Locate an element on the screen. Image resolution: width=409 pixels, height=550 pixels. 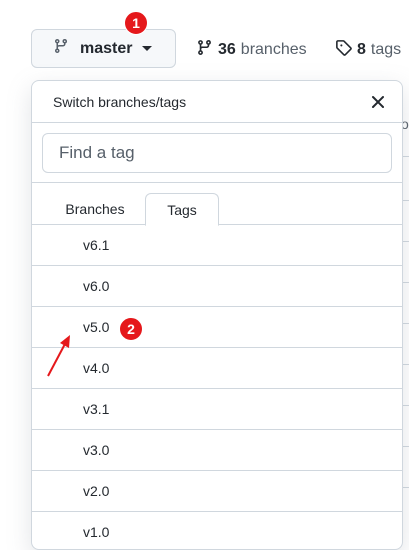
list-item: v4.0 is located at coordinates (217, 368).